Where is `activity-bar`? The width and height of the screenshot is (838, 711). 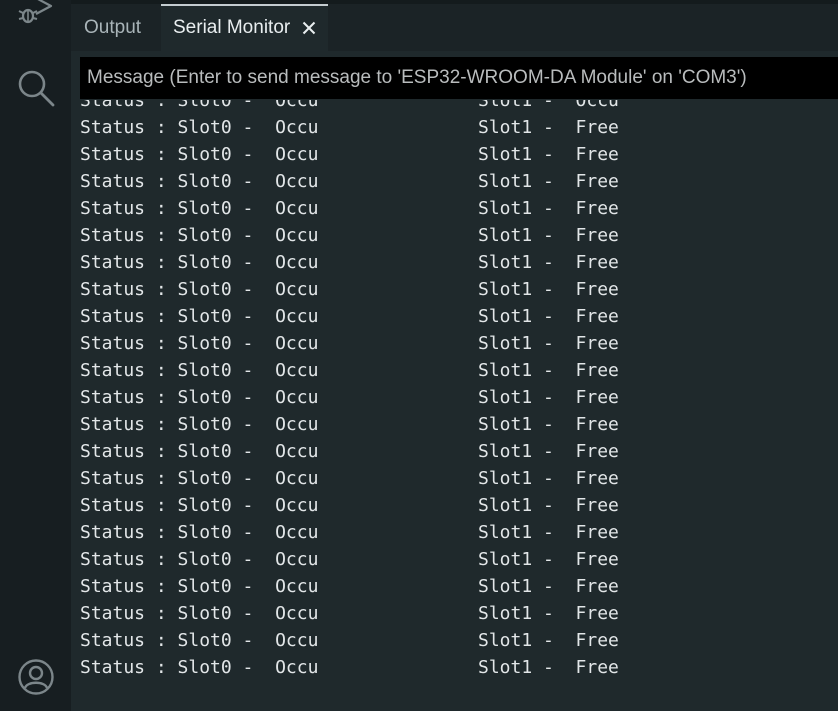
activity-bar is located at coordinates (35, 355).